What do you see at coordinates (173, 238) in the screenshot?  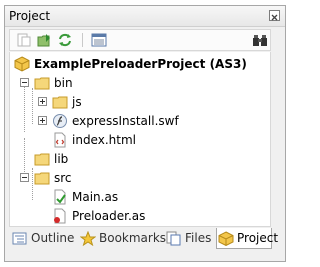 I see `files-icon` at bounding box center [173, 238].